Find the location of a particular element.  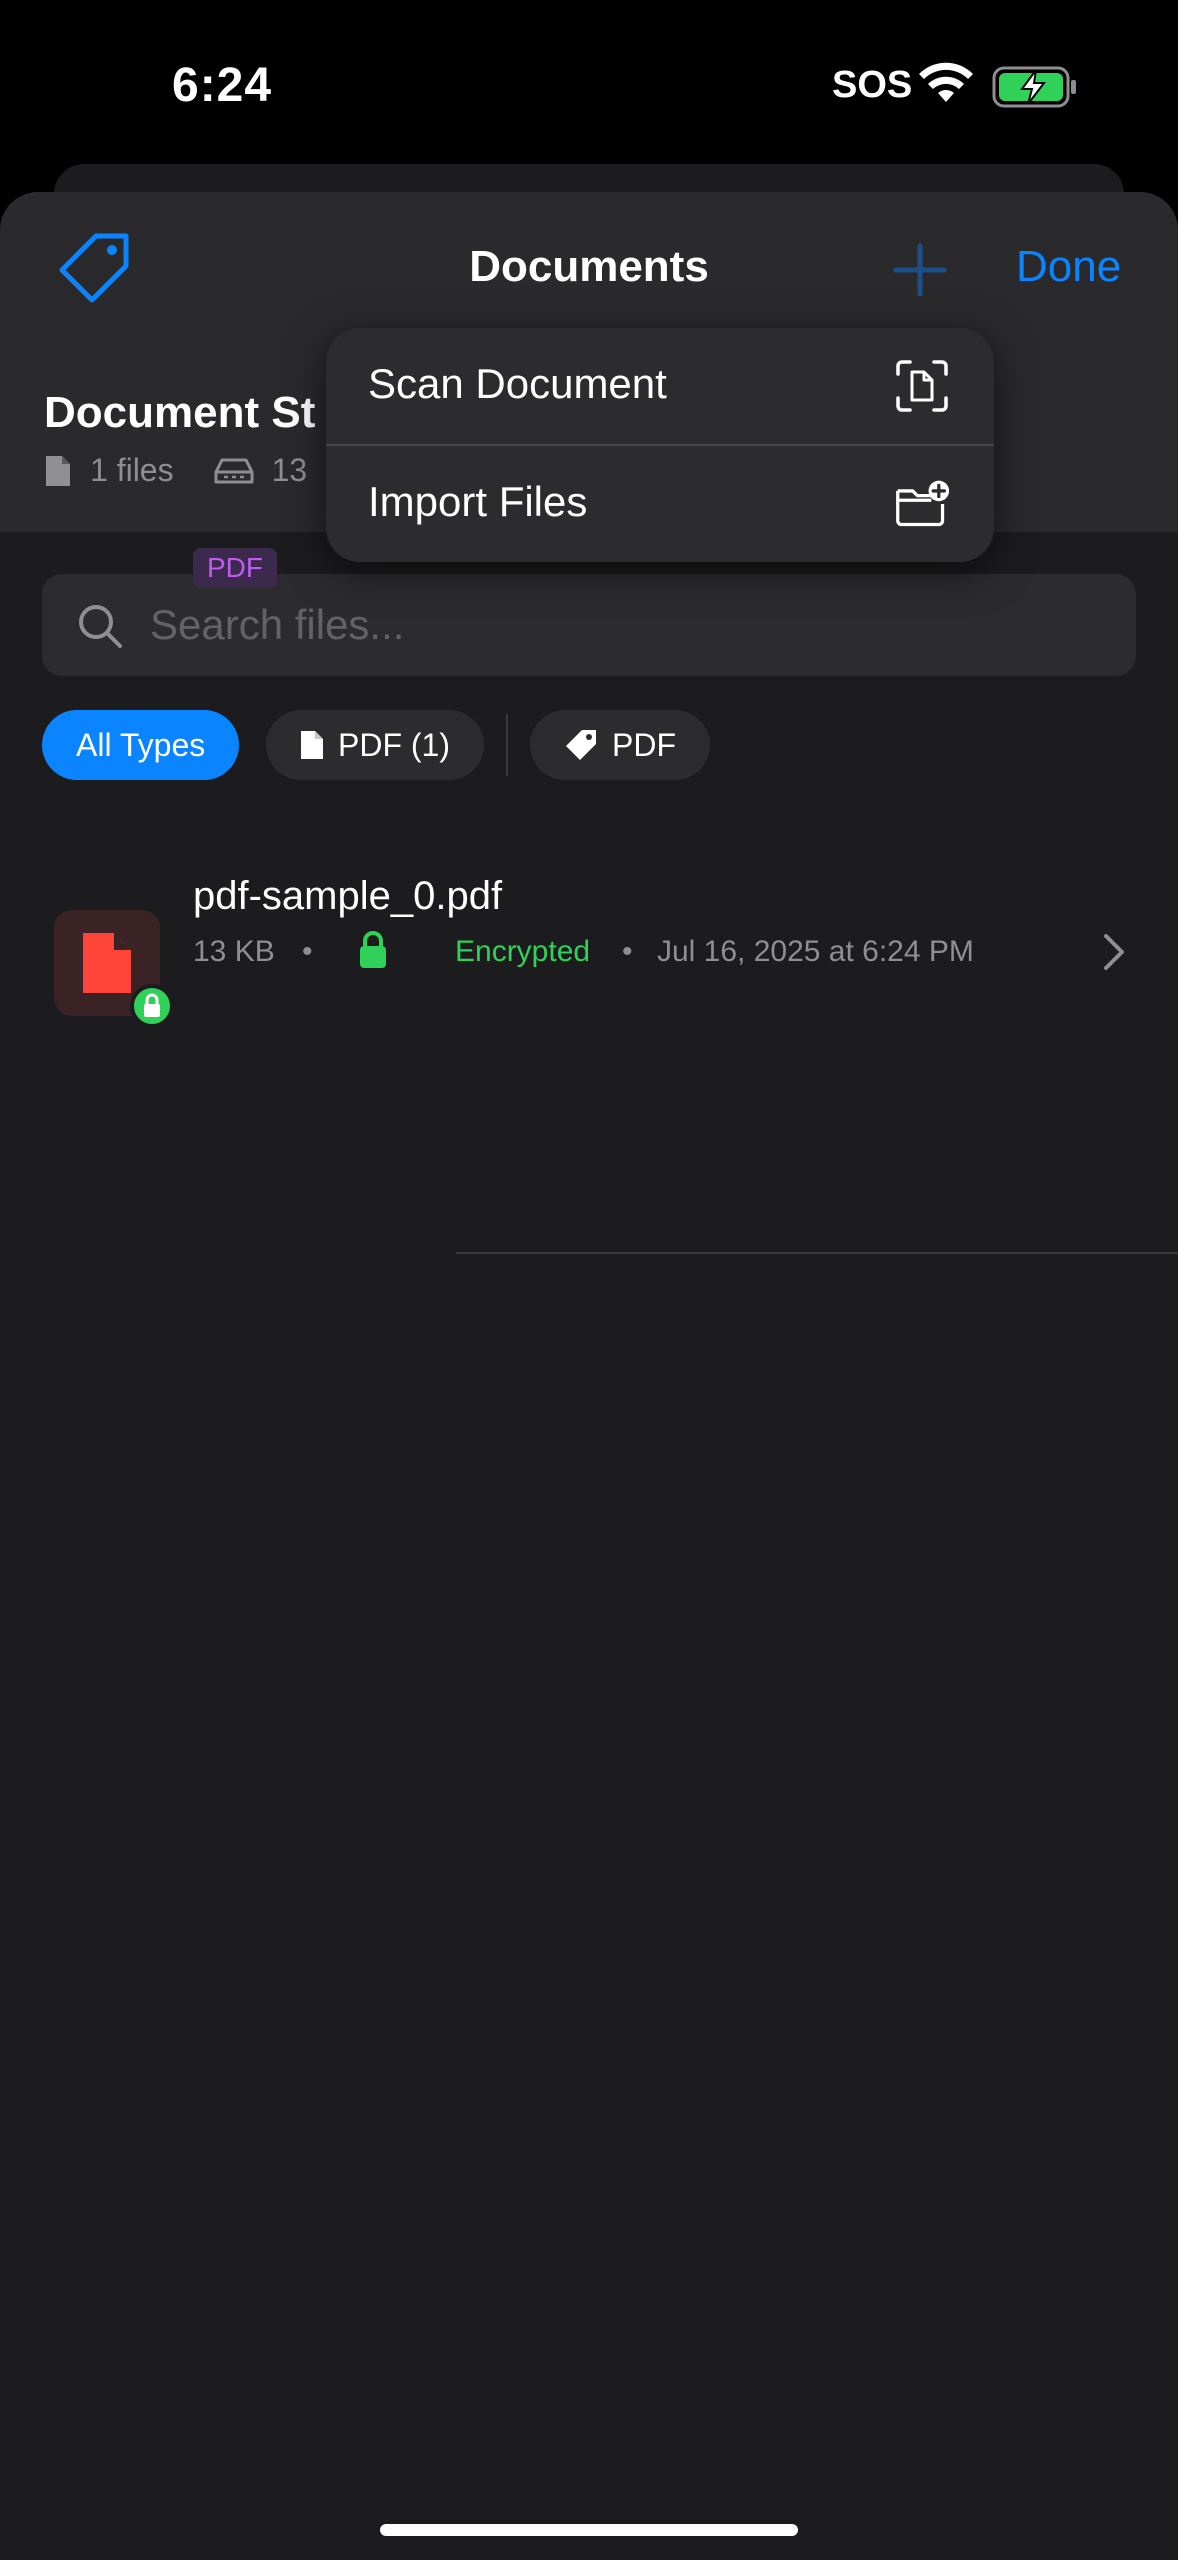

menu-item-scan-document: Scan Document is located at coordinates (660, 386).